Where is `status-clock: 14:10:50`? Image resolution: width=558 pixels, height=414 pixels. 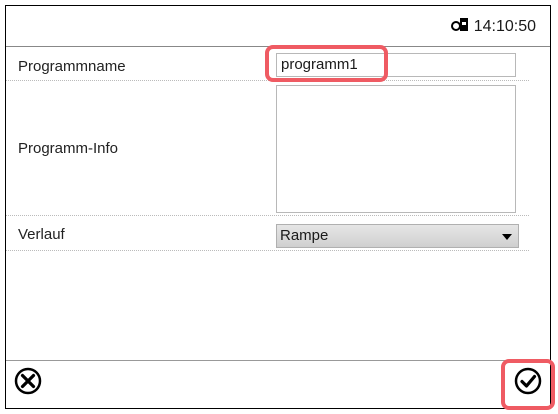
status-clock: 14:10:50 is located at coordinates (493, 26).